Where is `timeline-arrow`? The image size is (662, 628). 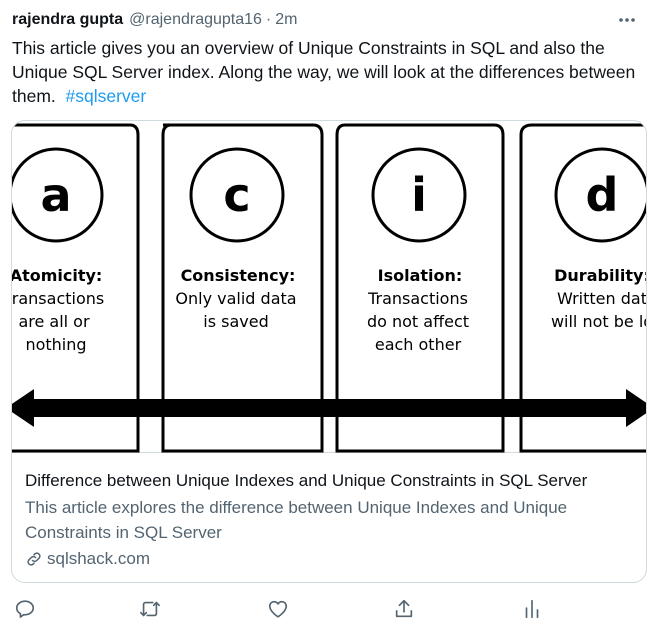 timeline-arrow is located at coordinates (329, 408).